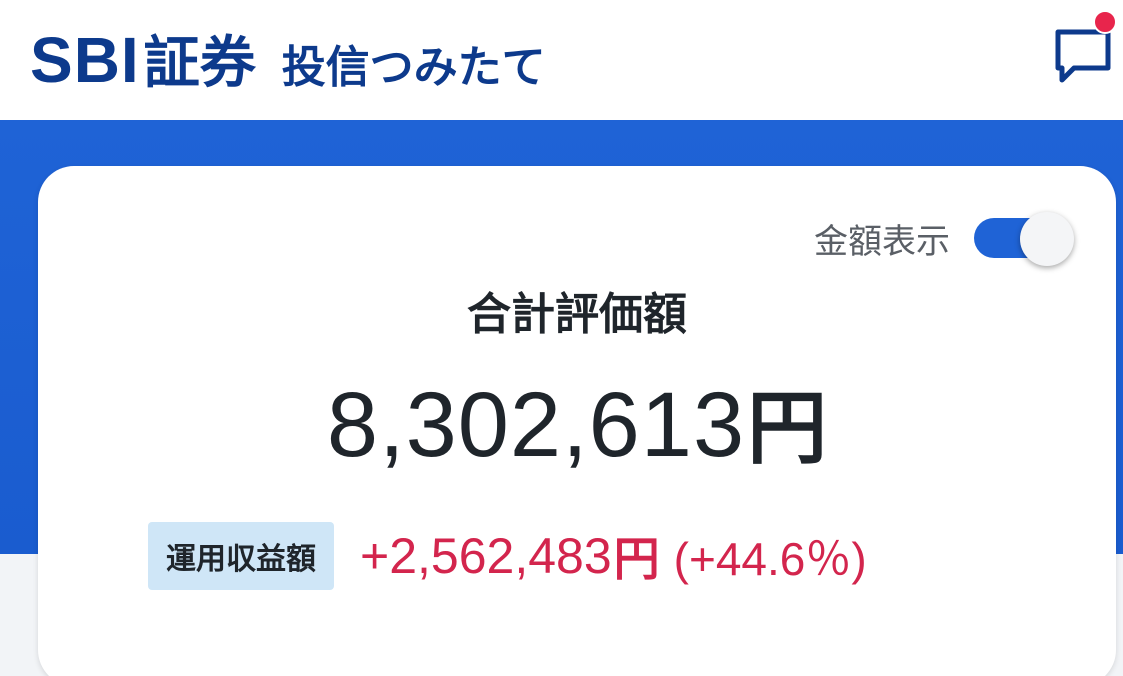 This screenshot has height=676, width=1123. I want to click on total-value-label: 合計評価額, so click(577, 314).